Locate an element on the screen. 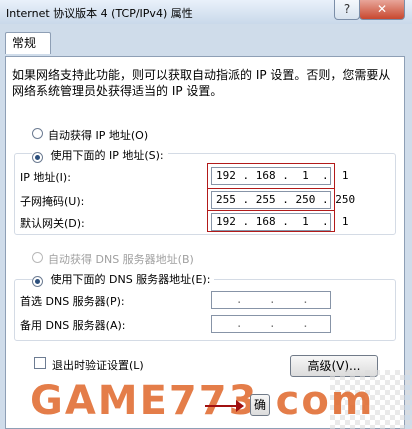 The height and width of the screenshot is (429, 412). title-bar: Internet 协议版本 4 (TCP/IPv4) 属性 ? ✕ is located at coordinates (206, 12).